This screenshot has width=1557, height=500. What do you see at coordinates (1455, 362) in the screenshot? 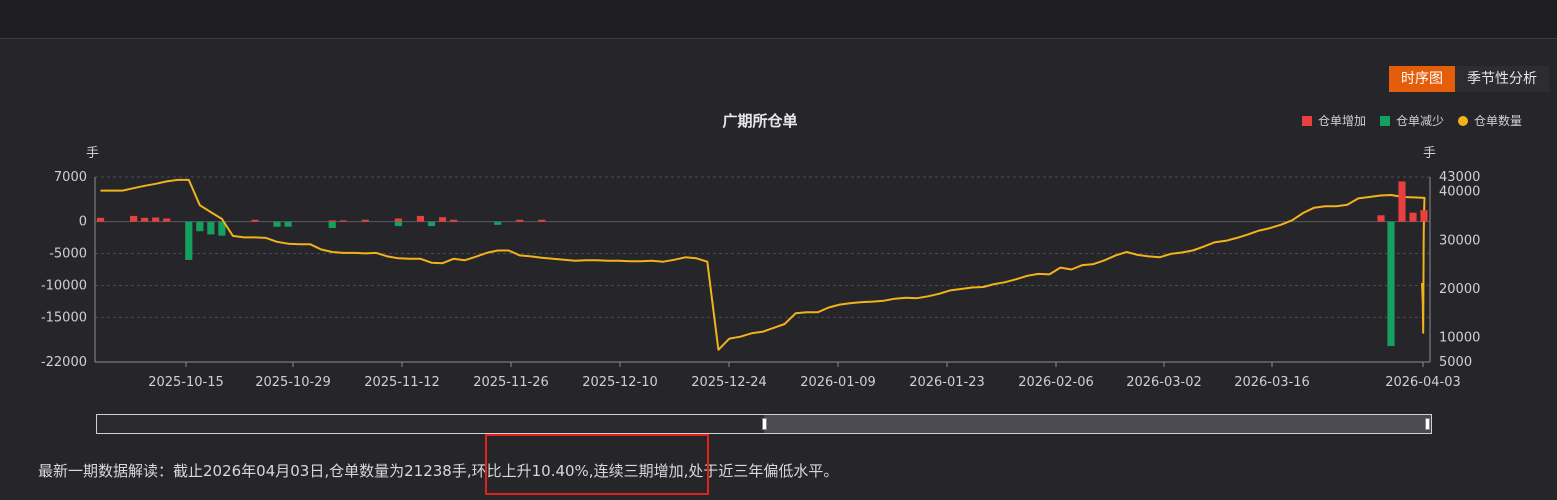
I see `y-right-tick-label: 5000` at bounding box center [1455, 362].